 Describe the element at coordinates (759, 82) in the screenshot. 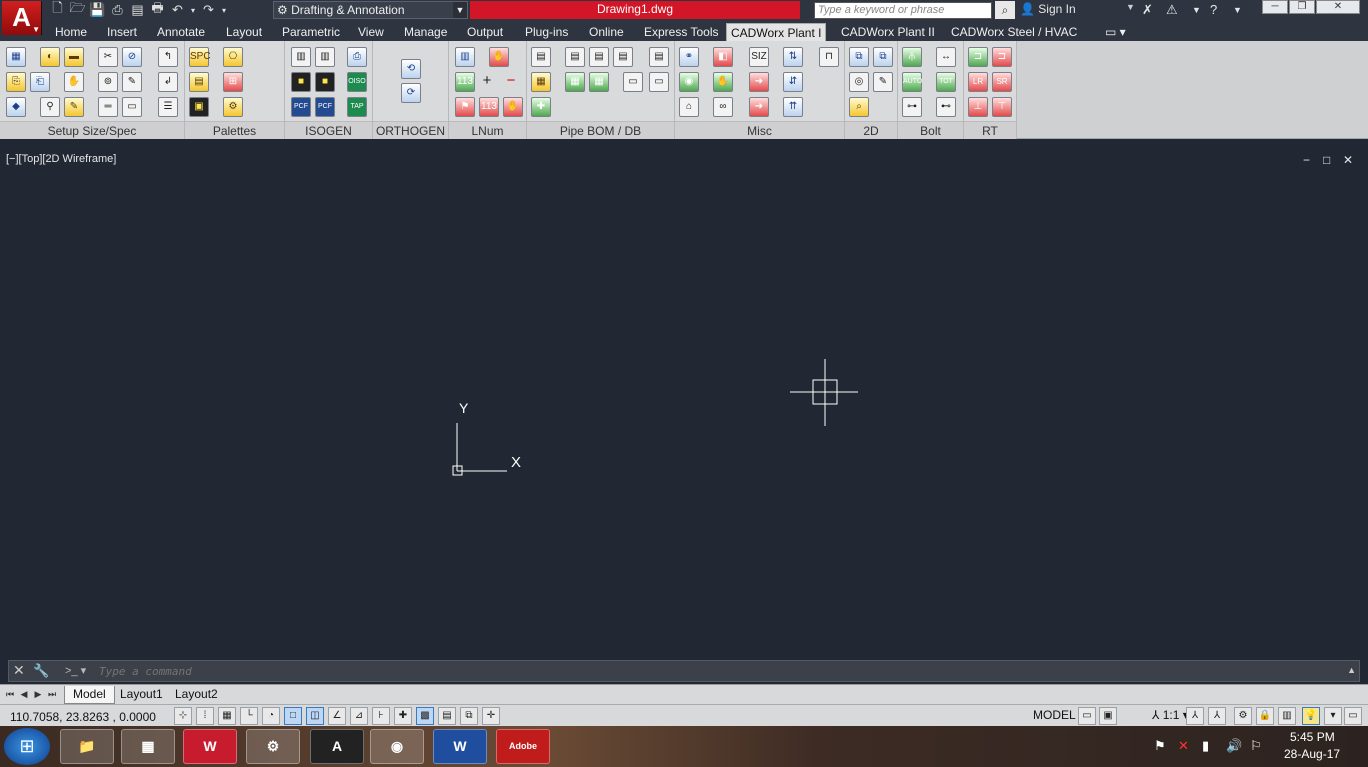

I see `arrow-icon: ➜` at that location.